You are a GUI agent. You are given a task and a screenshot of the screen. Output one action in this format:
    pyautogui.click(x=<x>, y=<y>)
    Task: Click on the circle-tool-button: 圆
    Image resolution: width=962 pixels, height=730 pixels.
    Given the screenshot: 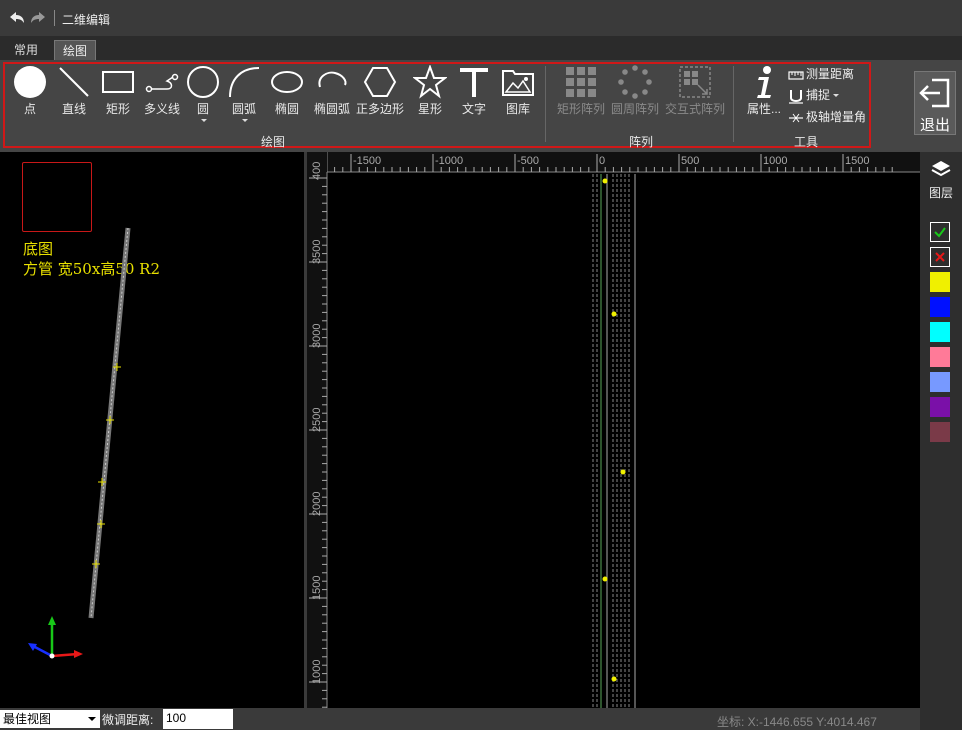 What is the action you would take?
    pyautogui.click(x=203, y=93)
    